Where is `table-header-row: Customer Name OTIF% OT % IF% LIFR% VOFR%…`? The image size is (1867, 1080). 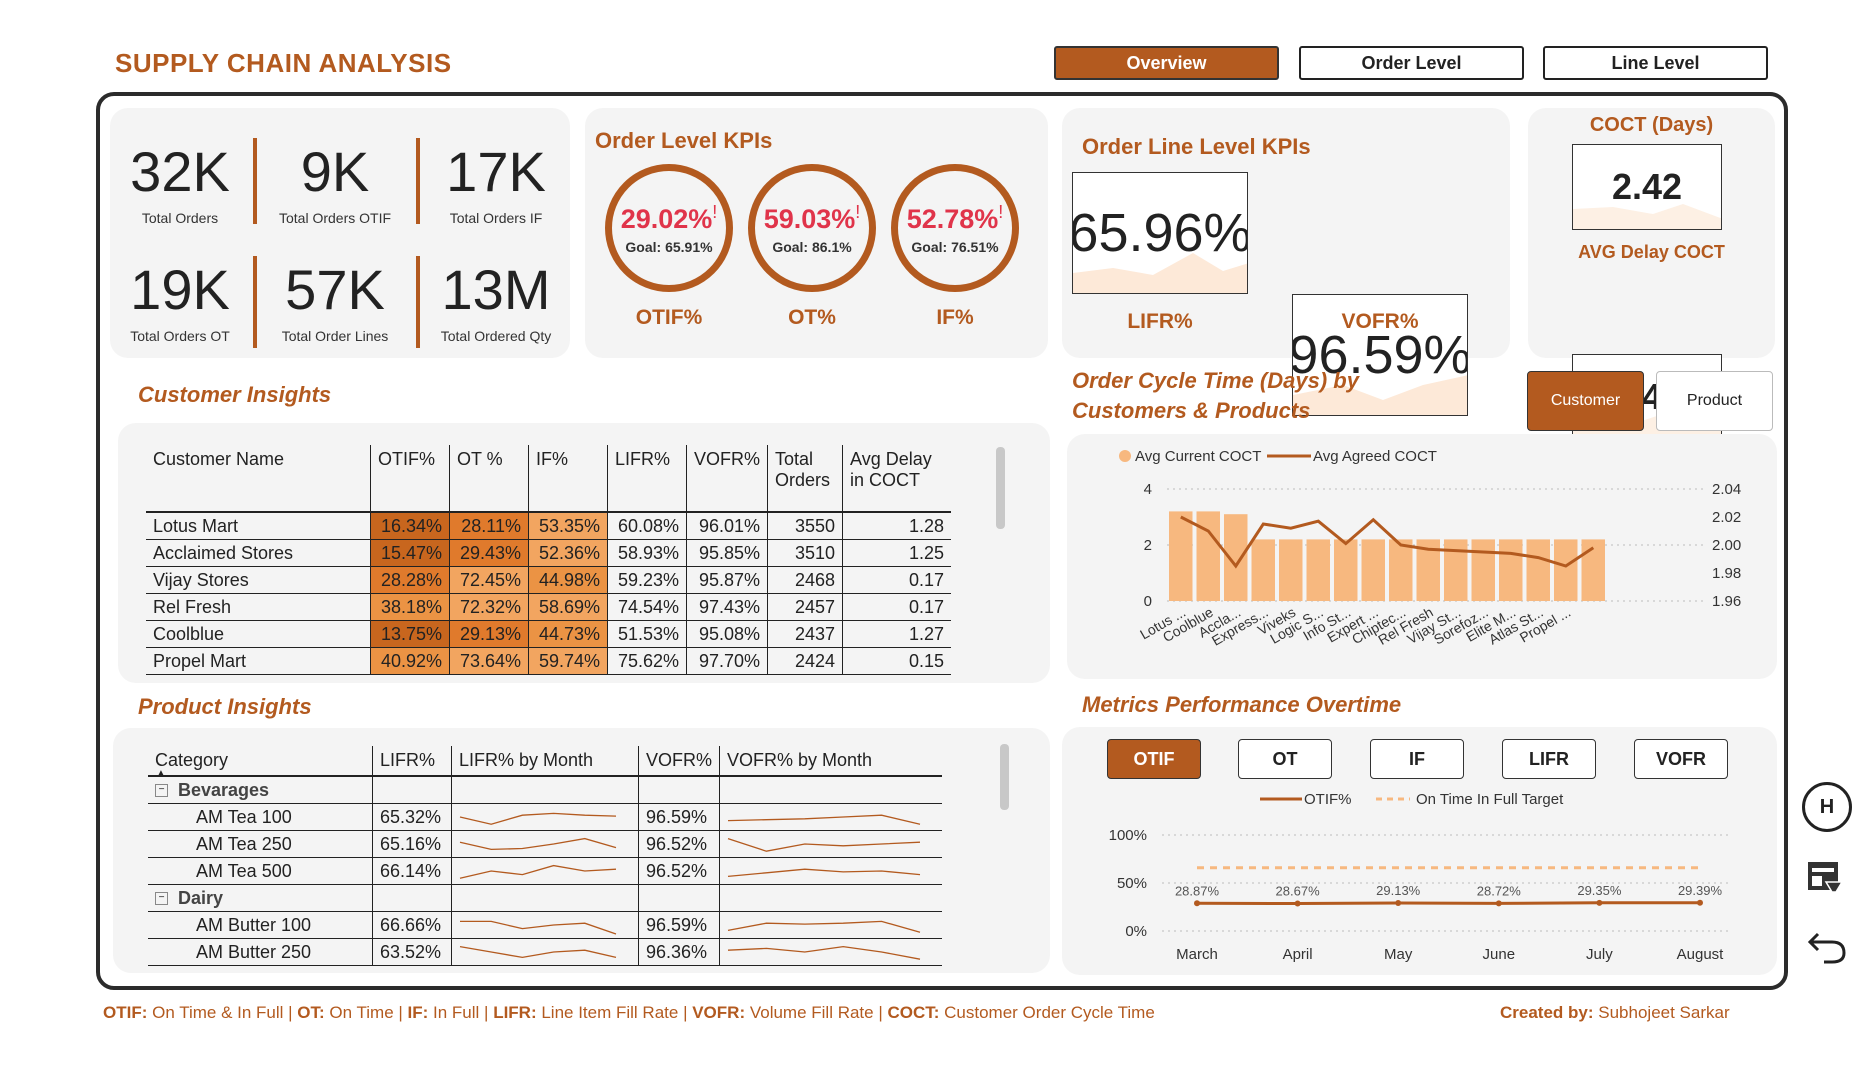
table-header-row: Customer Name OTIF% OT % IF% LIFR% VOFR%… is located at coordinates (549, 479).